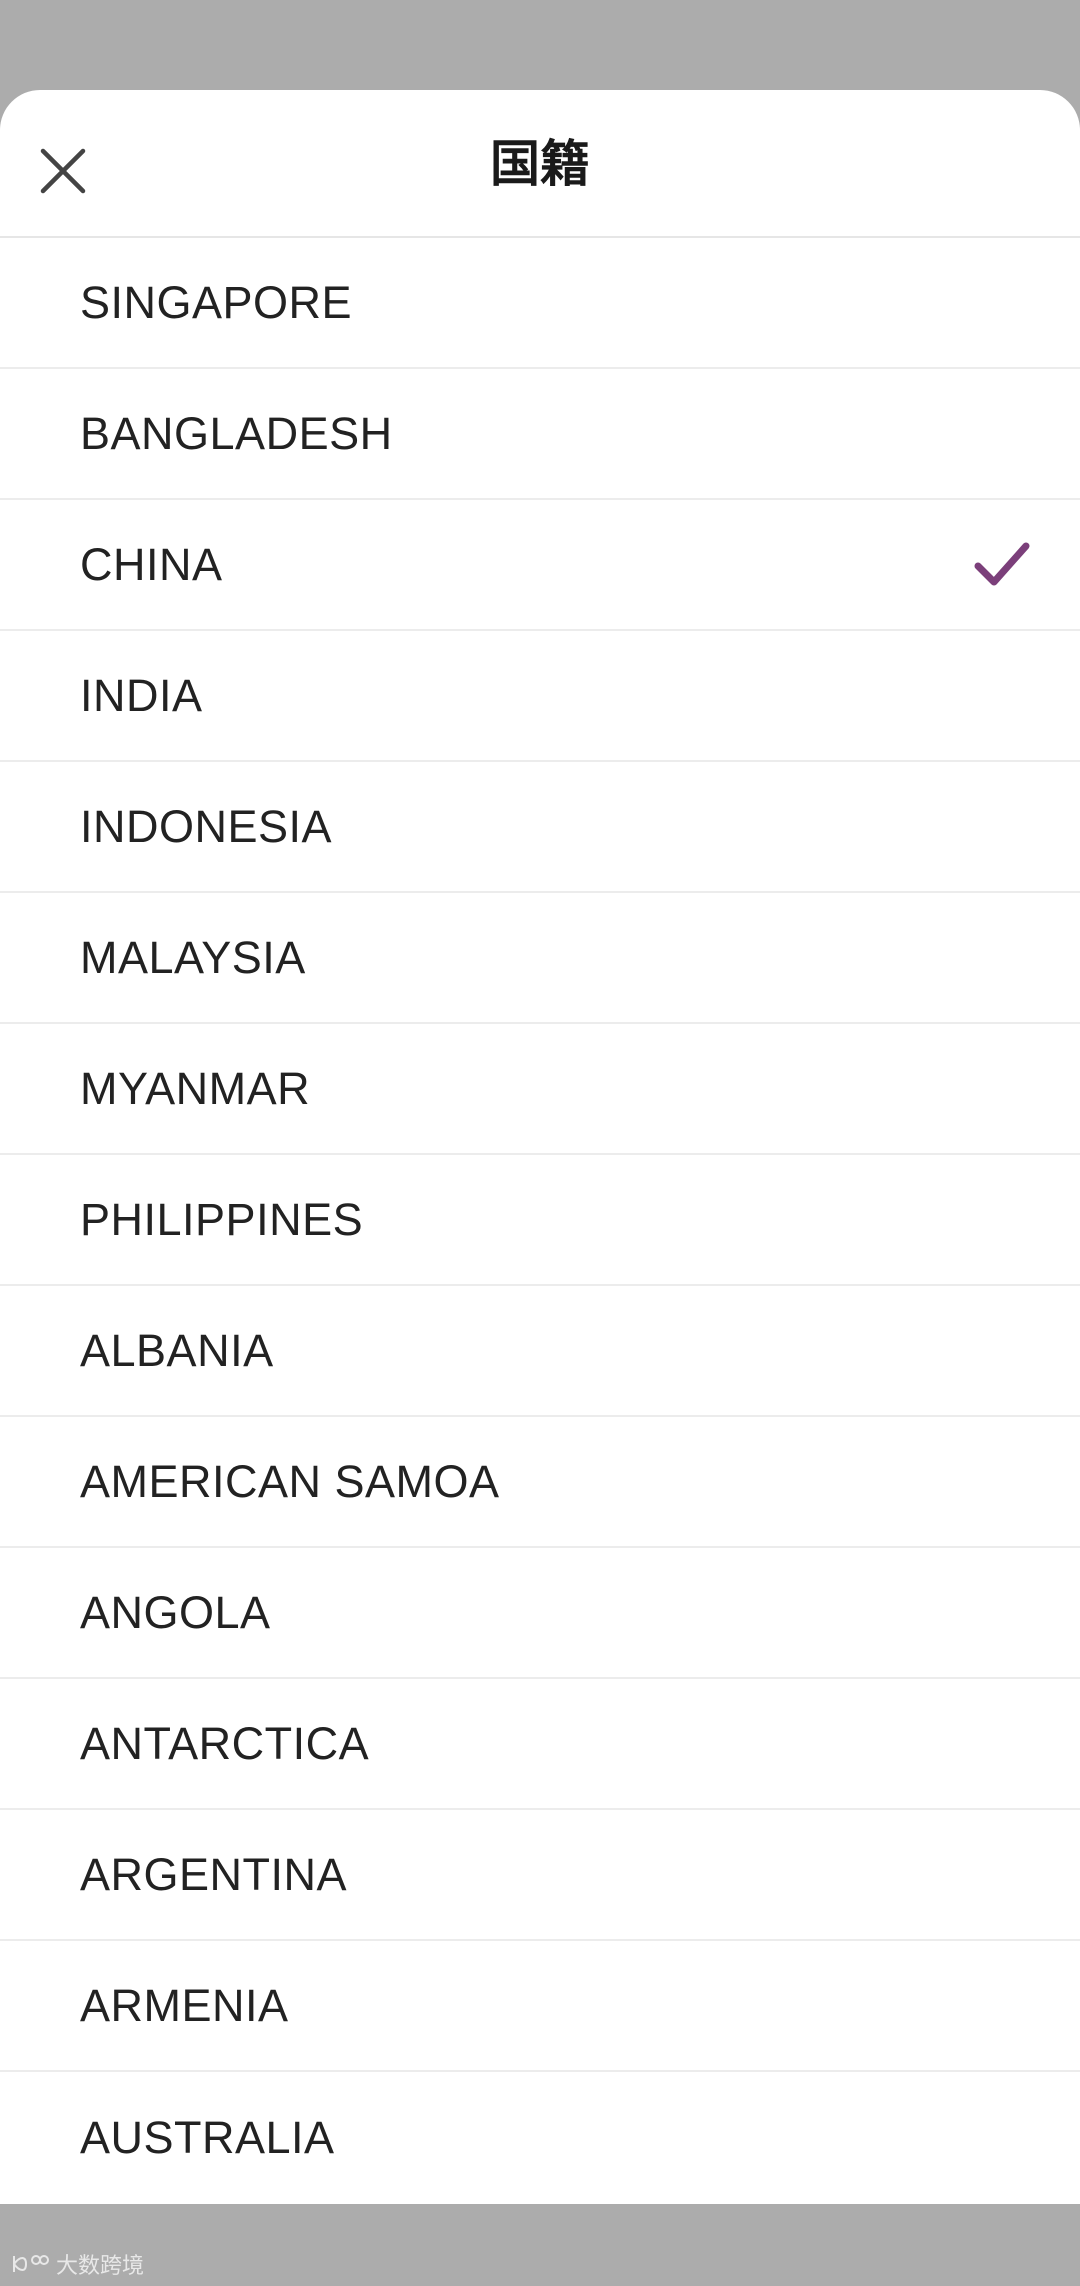  What do you see at coordinates (540, 958) in the screenshot?
I see `country-item-malaysia: MALAYSIA` at bounding box center [540, 958].